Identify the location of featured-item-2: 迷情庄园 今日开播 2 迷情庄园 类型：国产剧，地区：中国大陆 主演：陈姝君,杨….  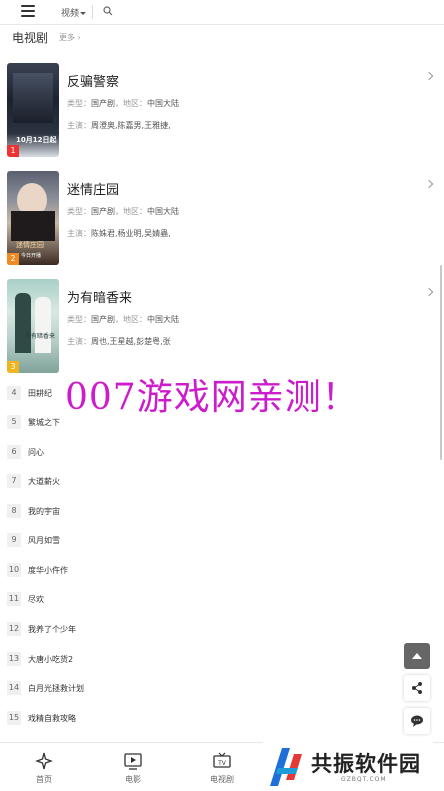
(222, 219).